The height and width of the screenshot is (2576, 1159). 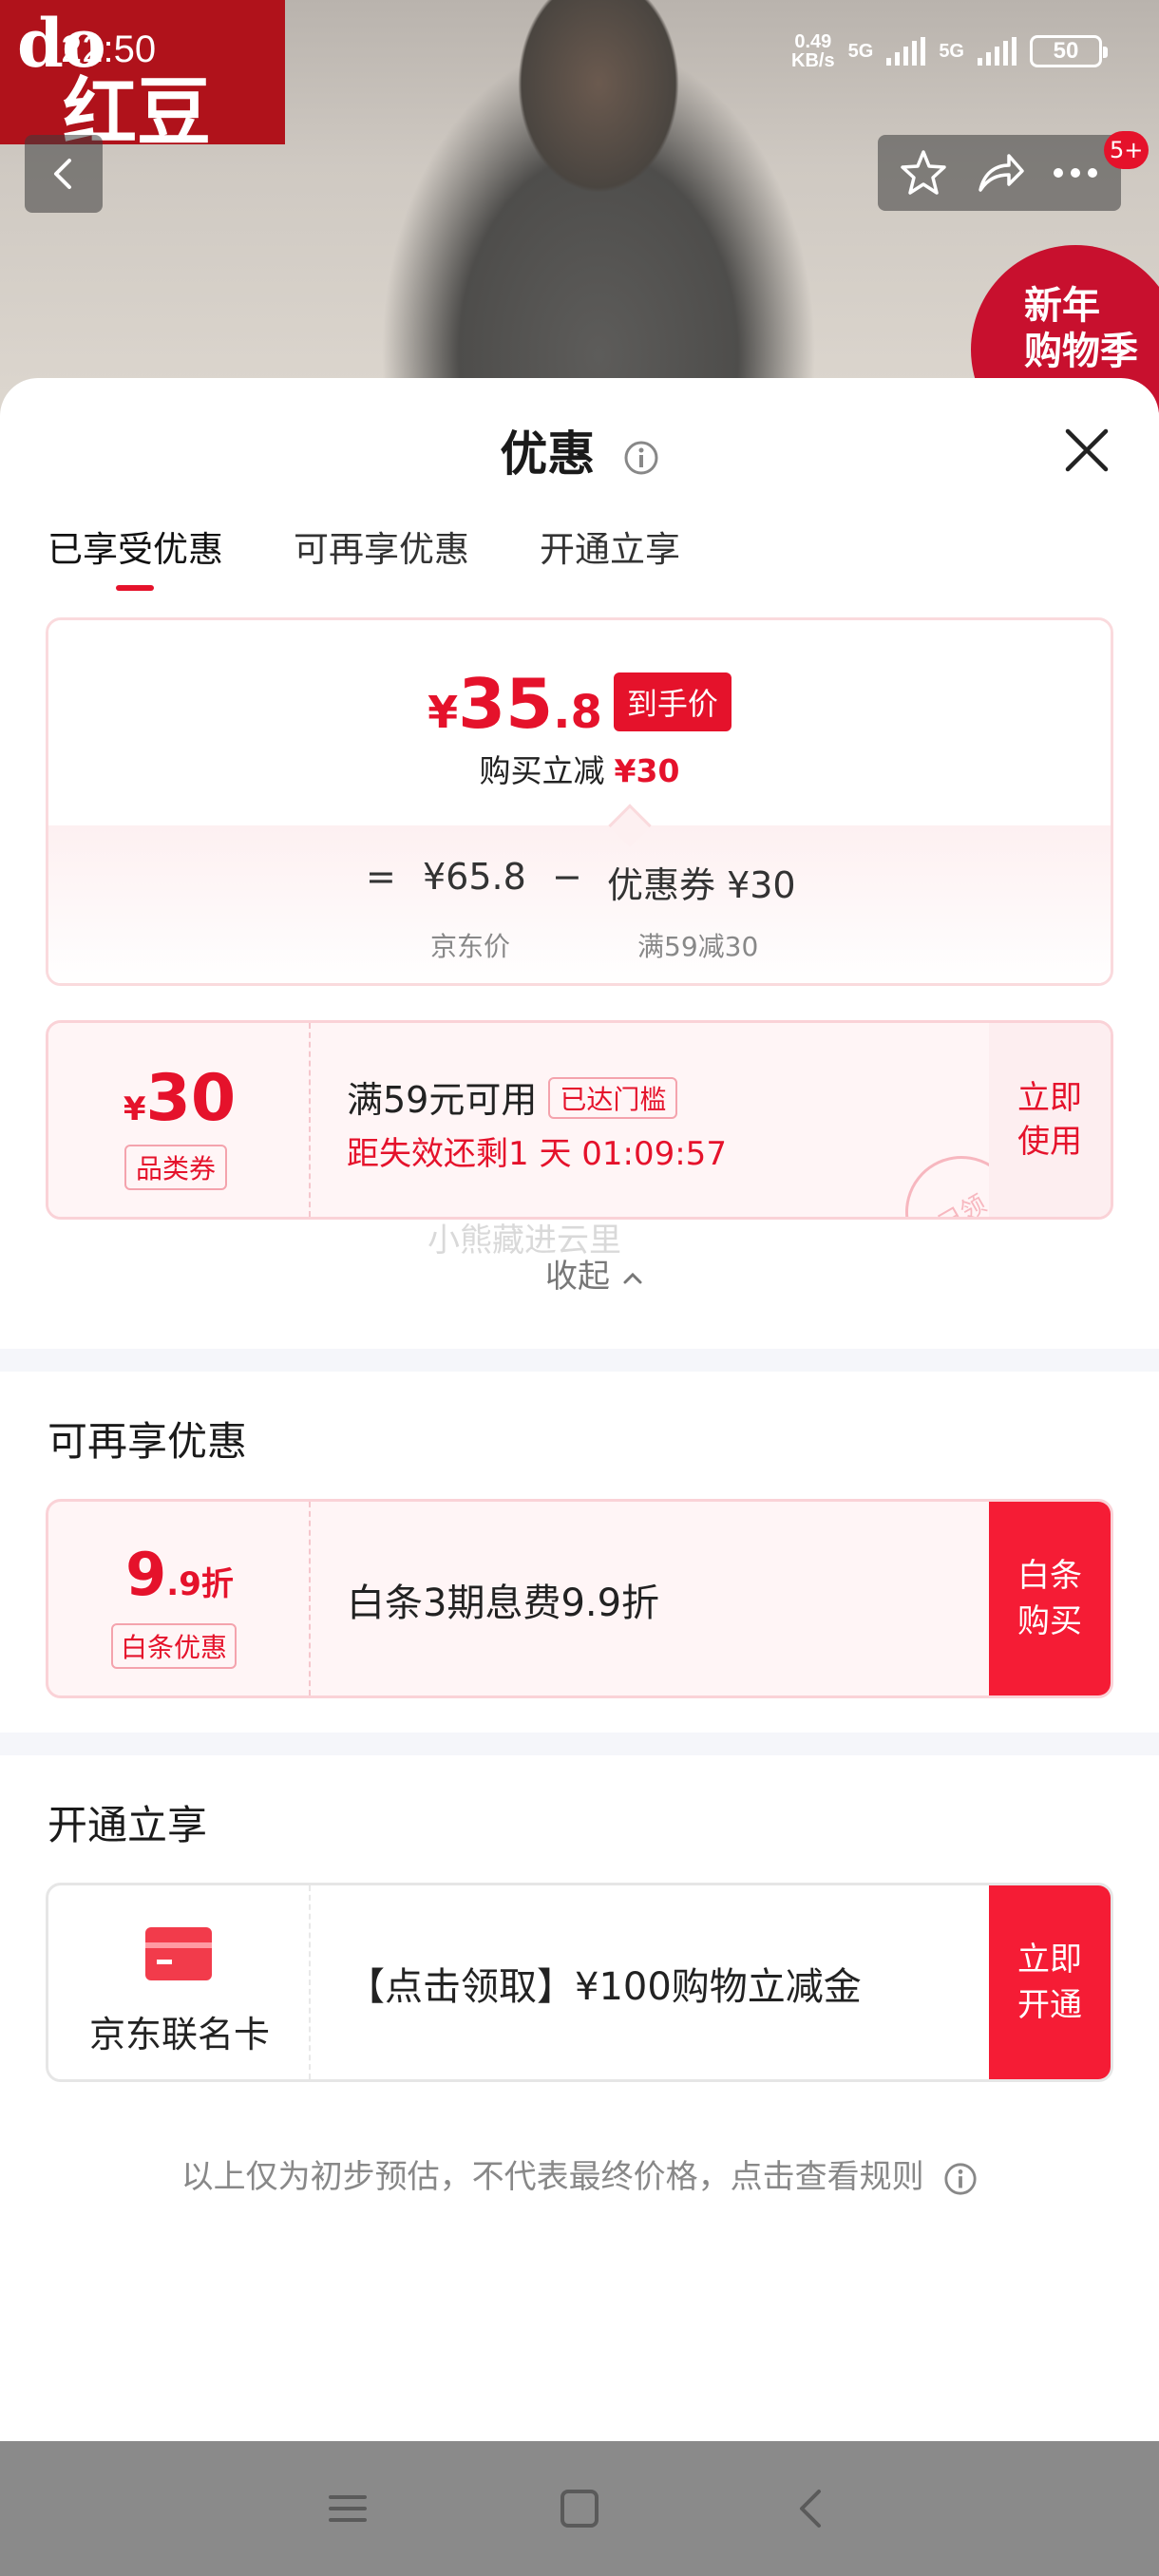 What do you see at coordinates (579, 2173) in the screenshot?
I see `rules-footnote: 以上仅为初步预估，不代表最终价格，点击查看规则` at bounding box center [579, 2173].